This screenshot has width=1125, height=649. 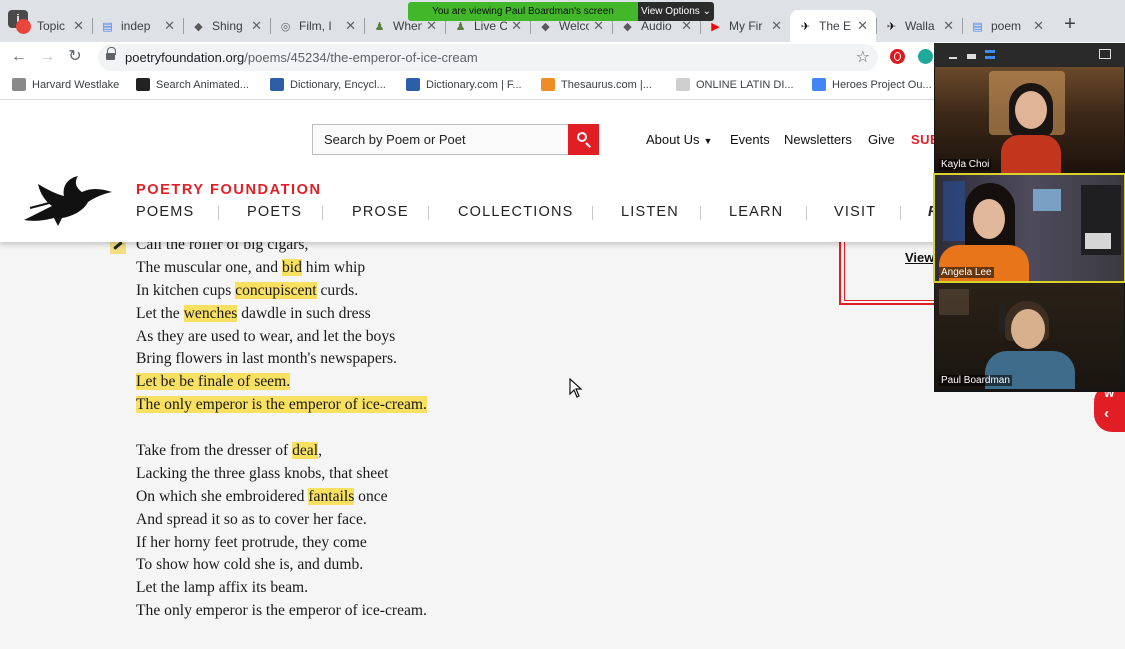 I want to click on poem-line: If her horny feet protrude, they come, so click(x=281, y=543).